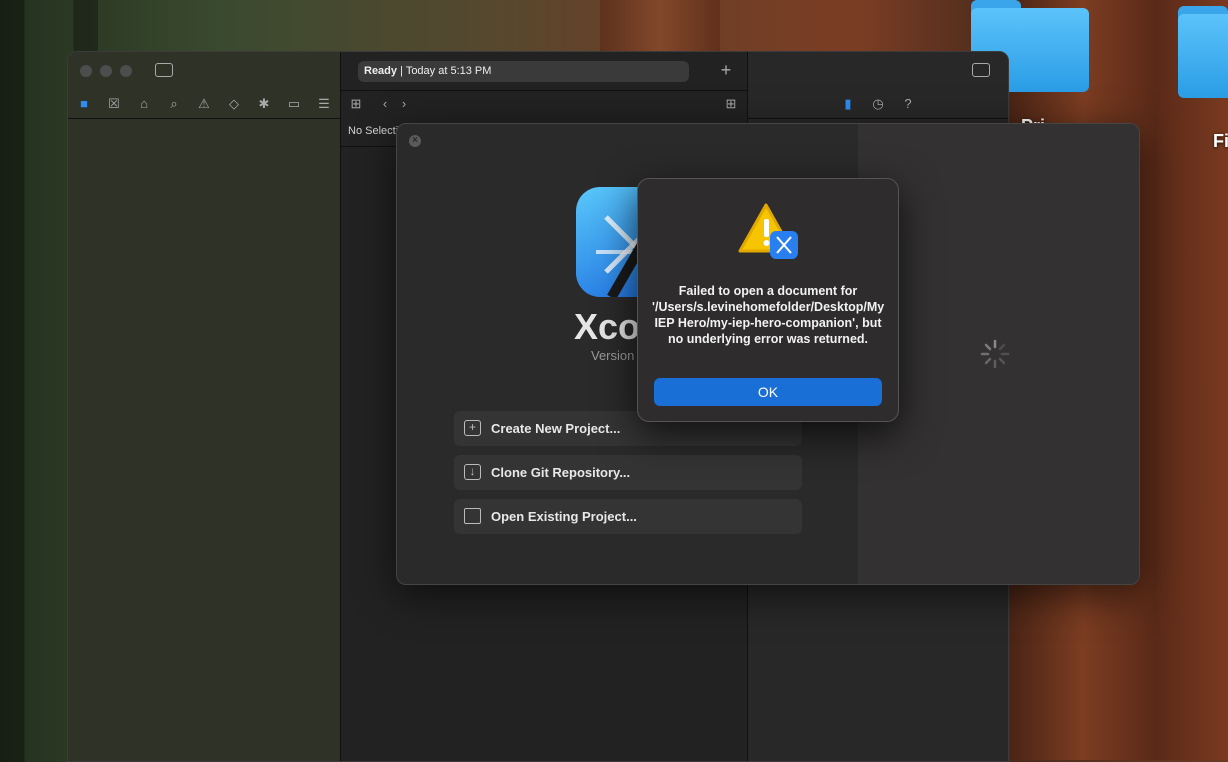 This screenshot has width=1228, height=762. What do you see at coordinates (472, 472) in the screenshot?
I see `download-tray-icon: ↓` at bounding box center [472, 472].